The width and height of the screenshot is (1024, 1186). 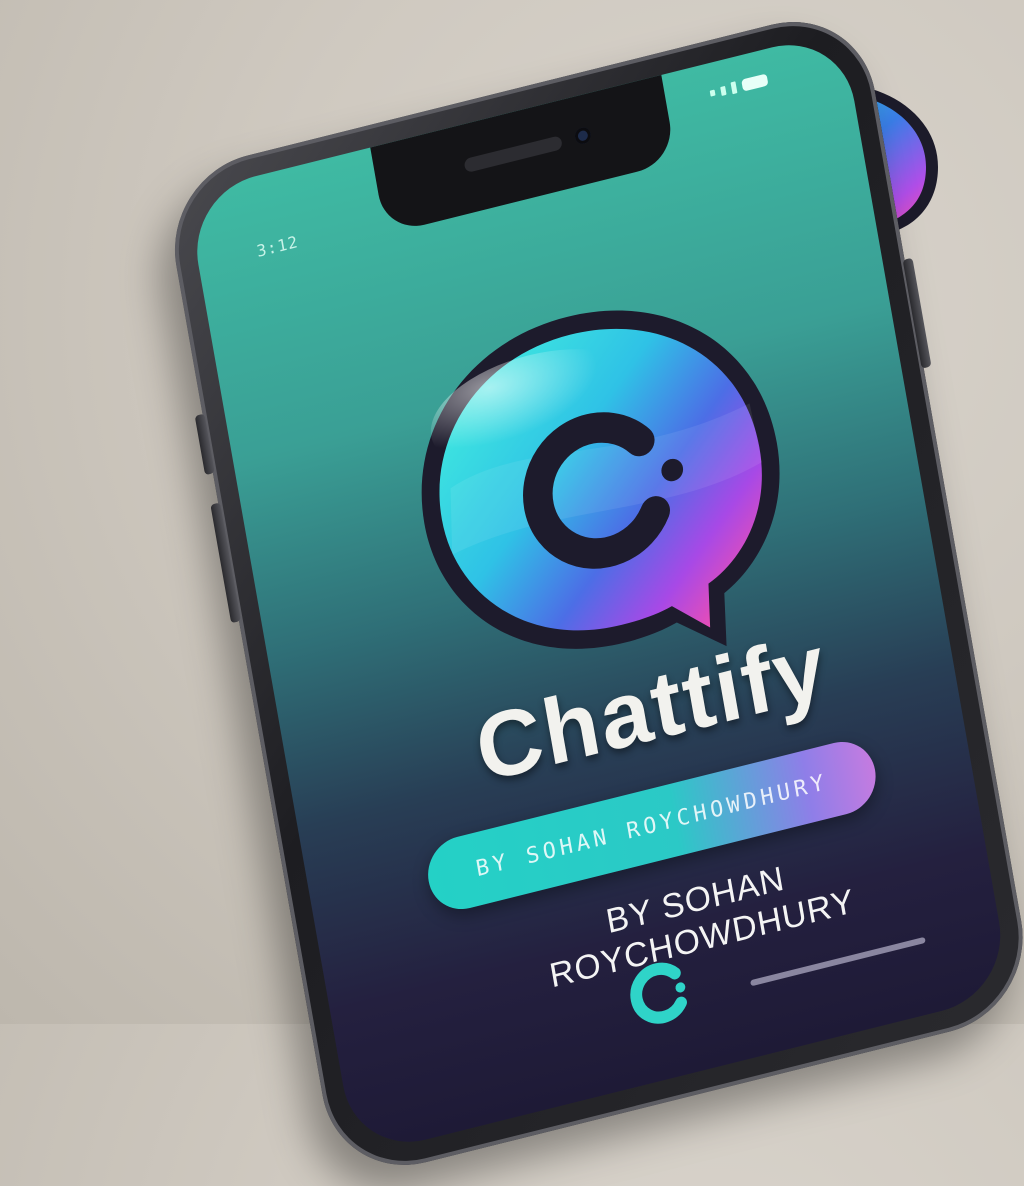 I want to click on power-button, so click(x=917, y=313).